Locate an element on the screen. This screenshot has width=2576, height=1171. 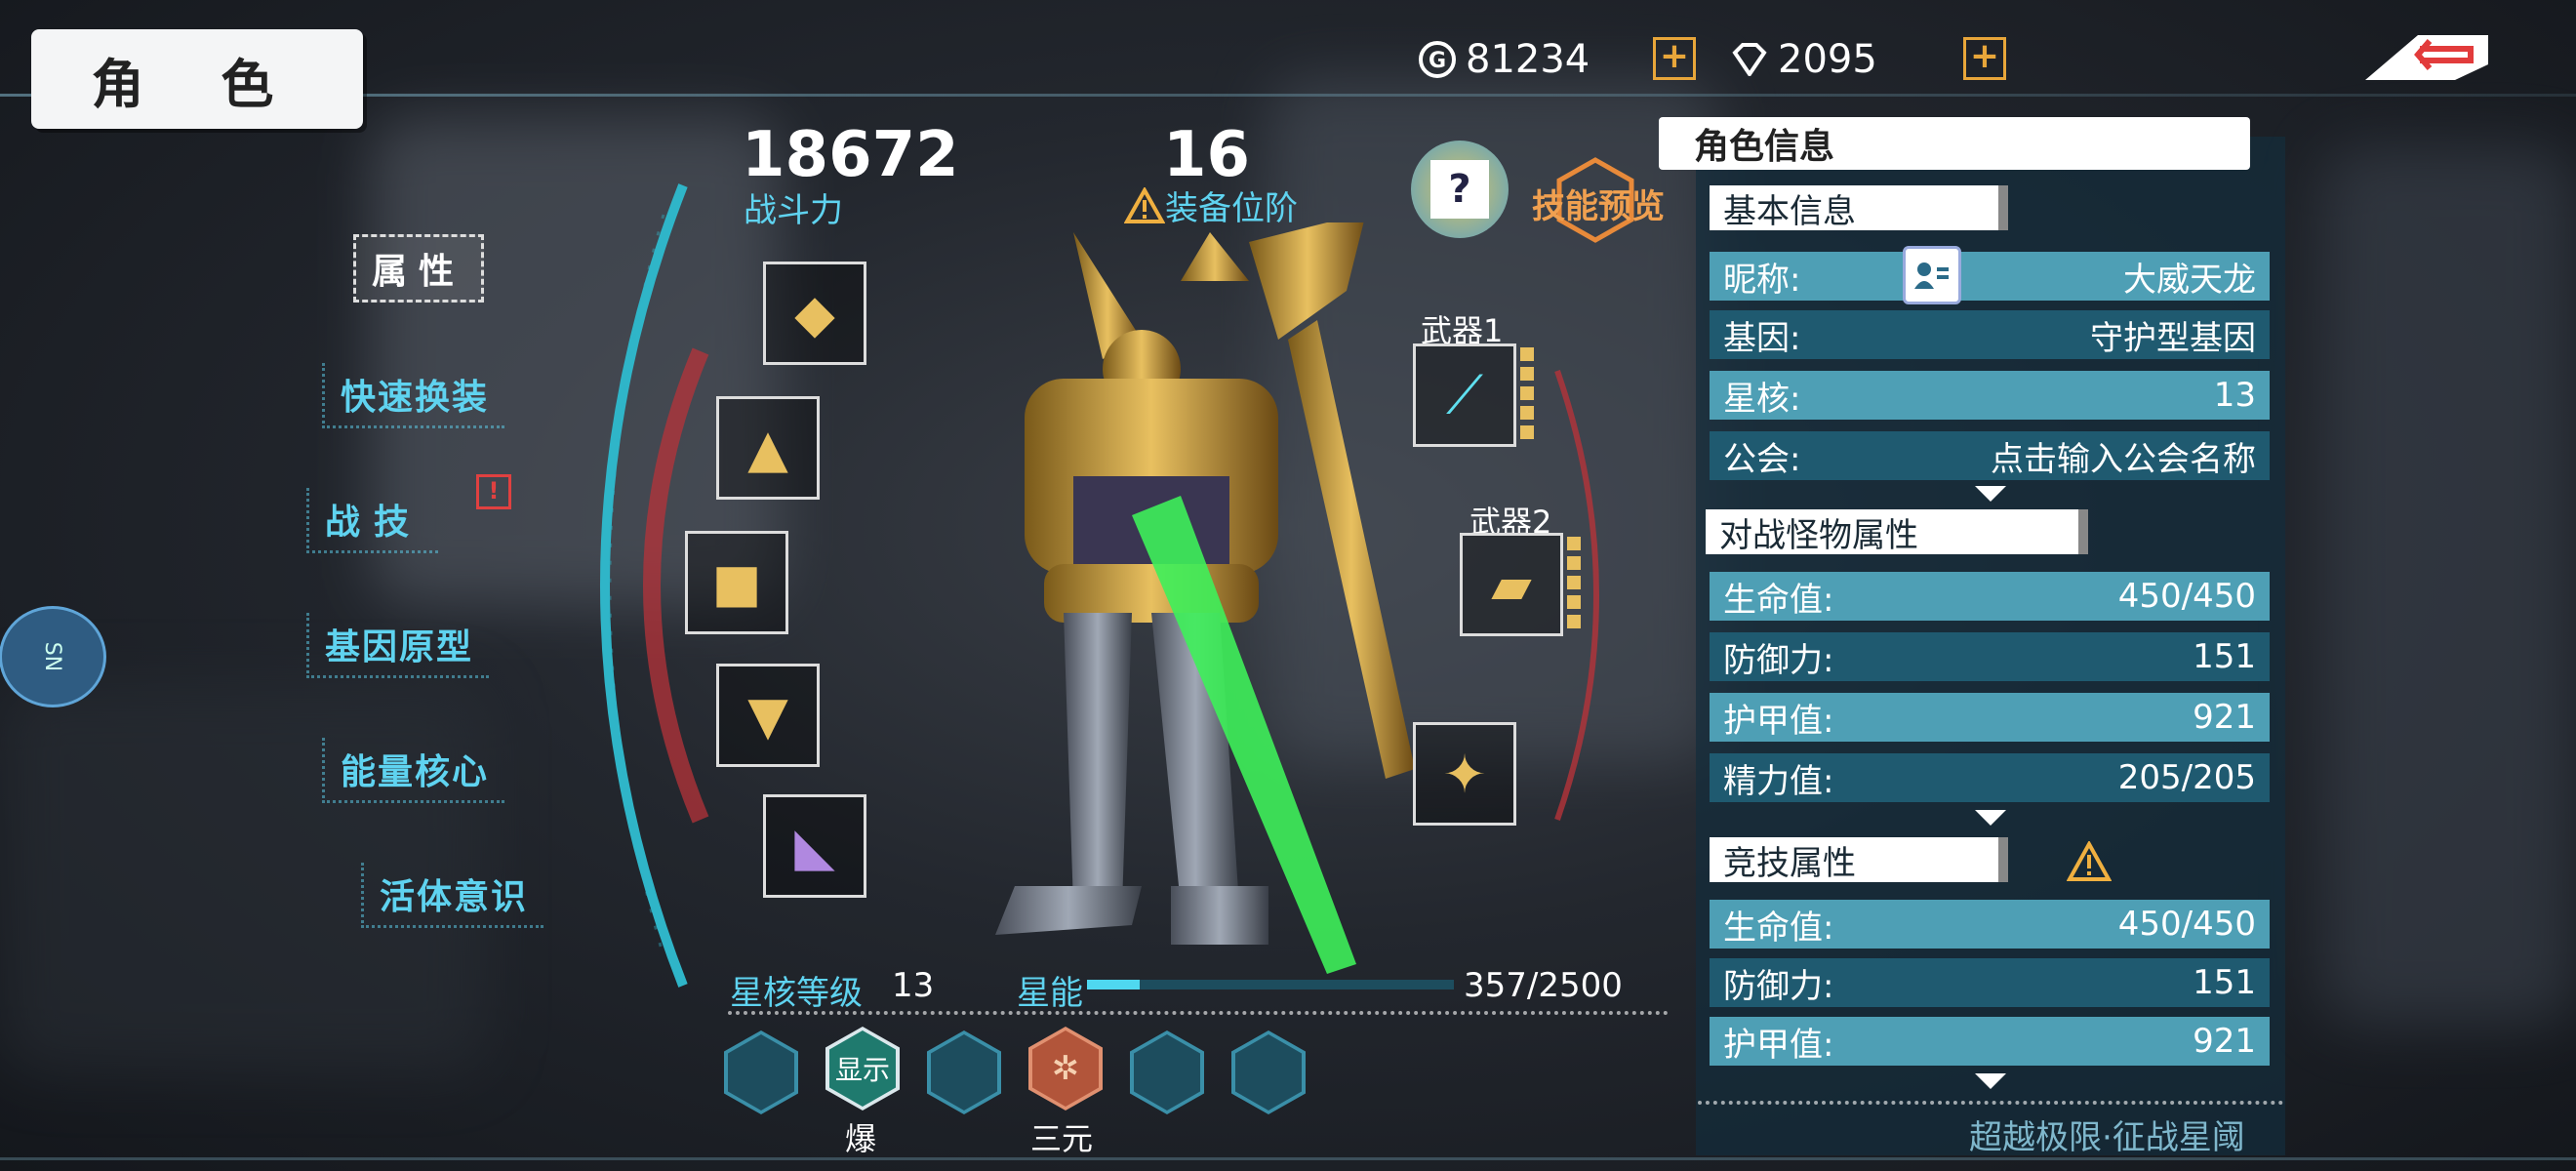
menu-item-gene-prototype: 基因原型 is located at coordinates (398, 645).